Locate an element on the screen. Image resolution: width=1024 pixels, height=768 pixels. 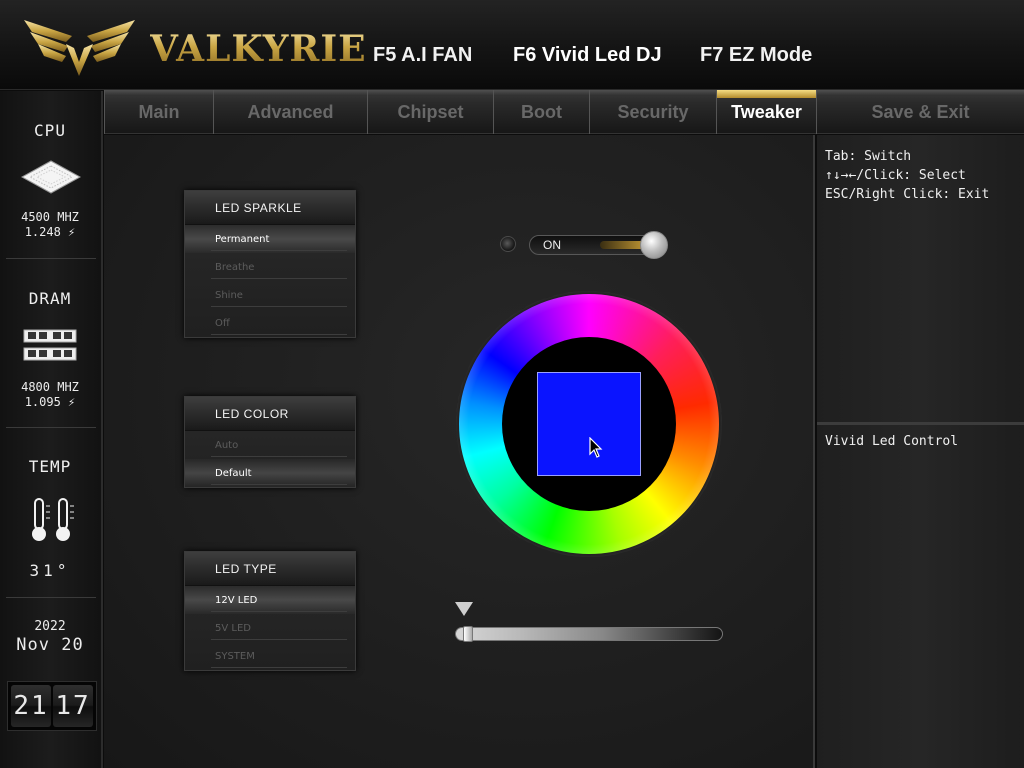
toggle-knob is located at coordinates (654, 245).